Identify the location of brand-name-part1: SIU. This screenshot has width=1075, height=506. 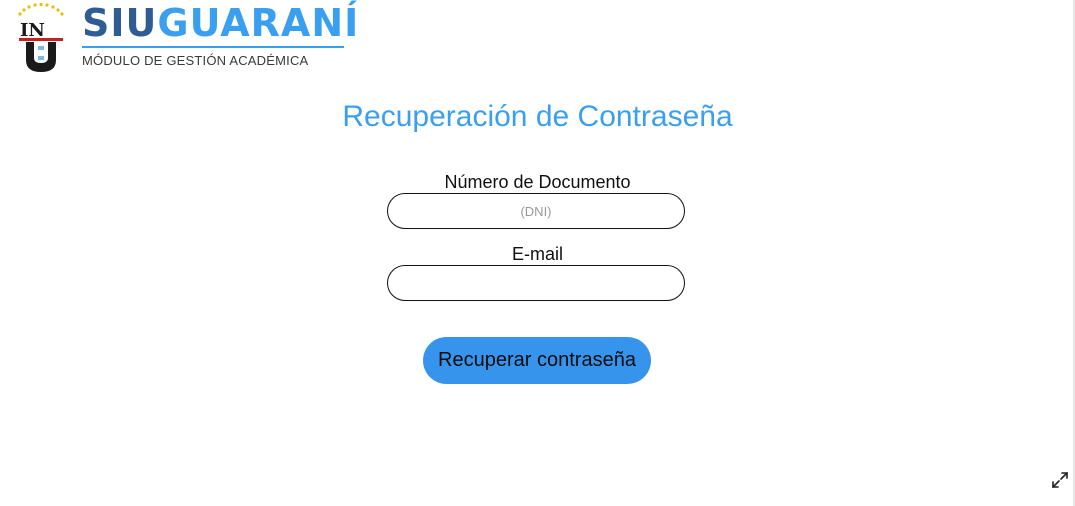
(120, 23).